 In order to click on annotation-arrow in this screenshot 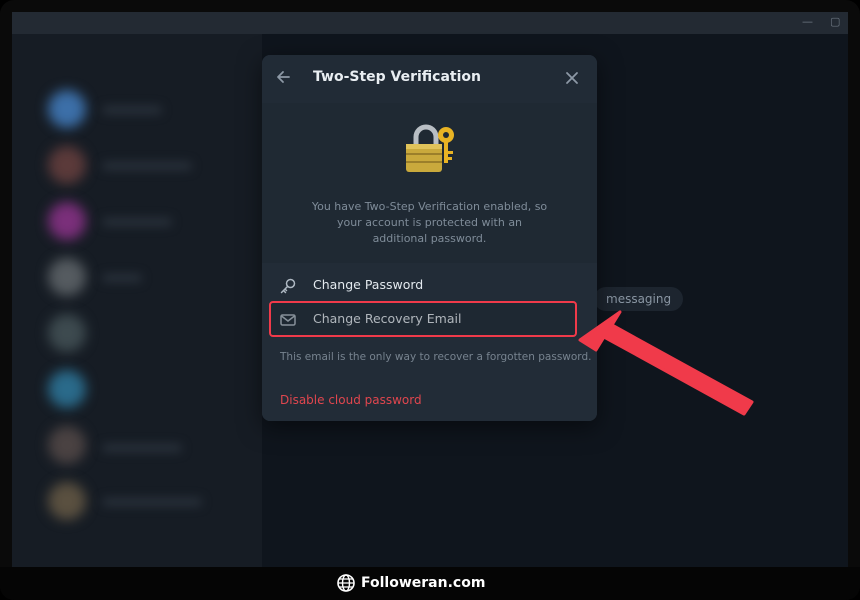, I will do `click(666, 363)`.